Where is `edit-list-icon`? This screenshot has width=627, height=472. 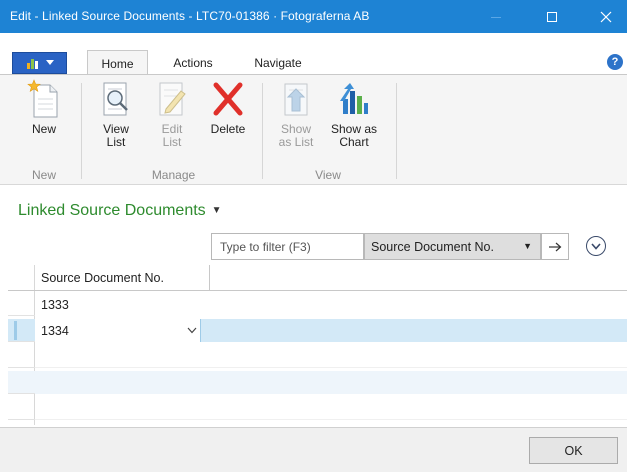
edit-list-icon is located at coordinates (172, 99).